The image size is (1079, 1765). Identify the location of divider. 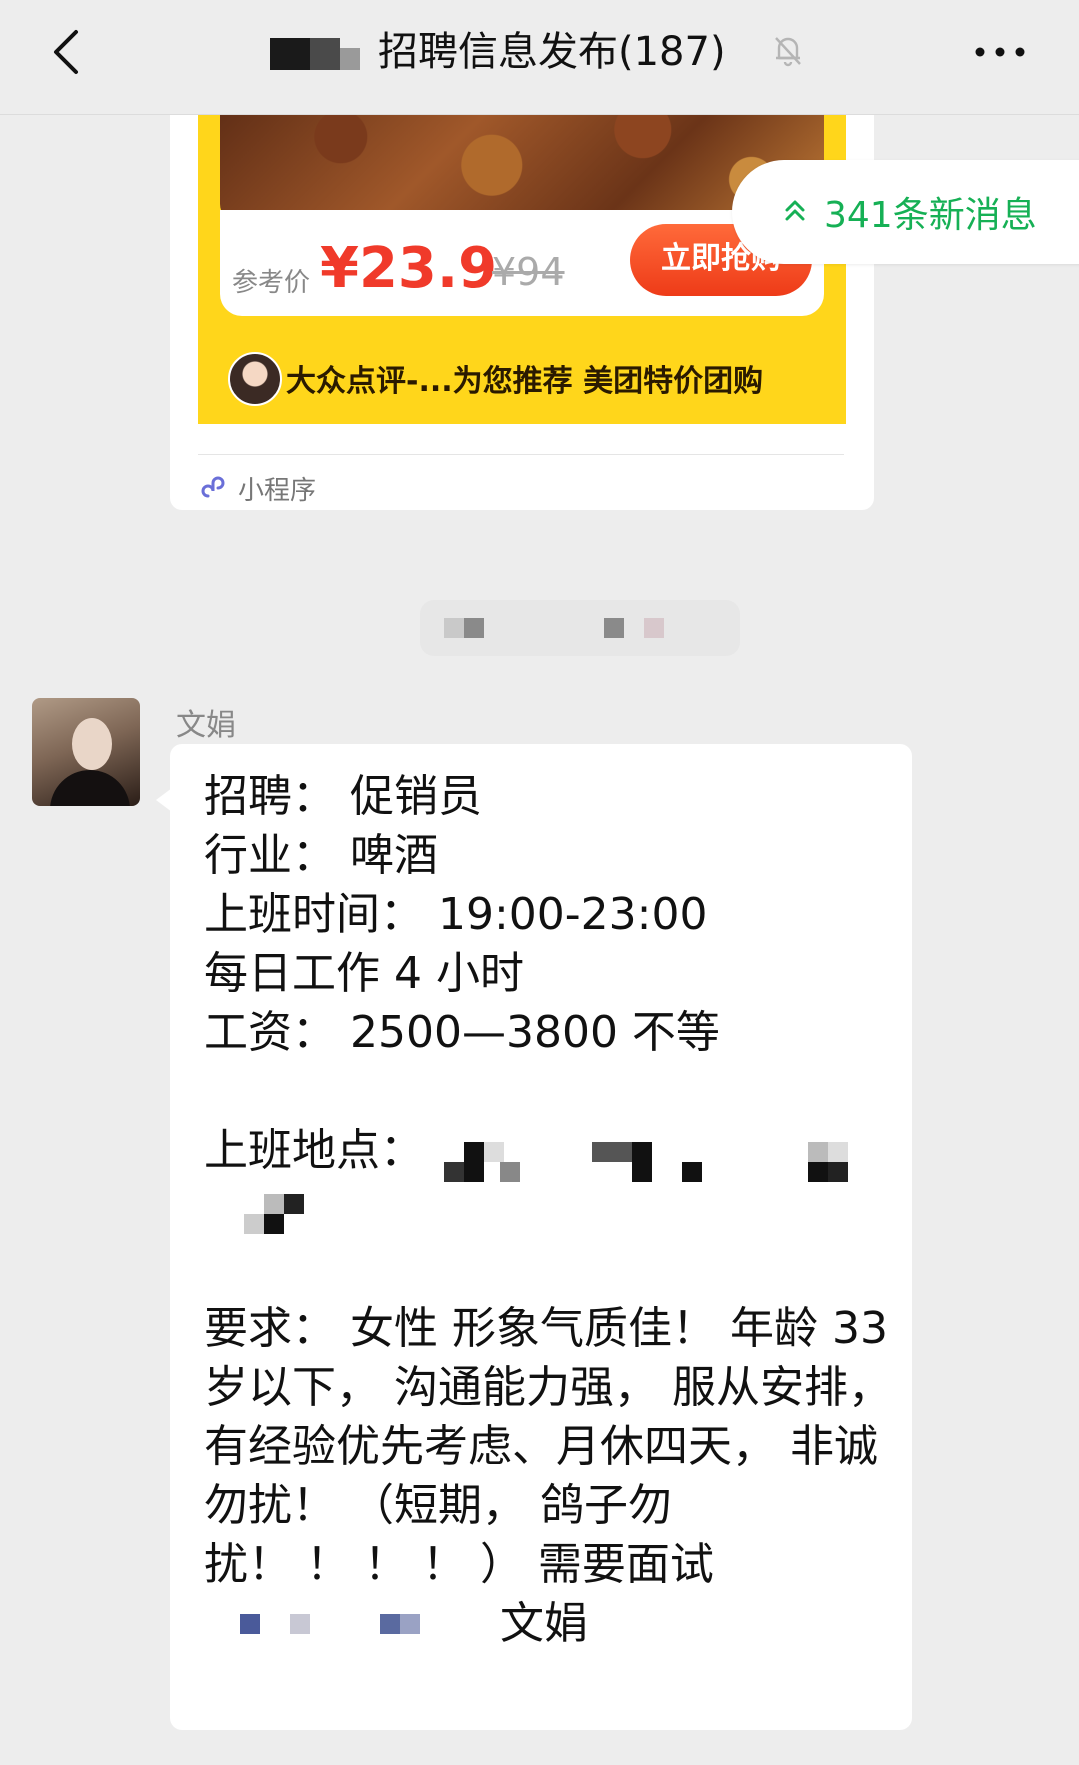
(521, 454).